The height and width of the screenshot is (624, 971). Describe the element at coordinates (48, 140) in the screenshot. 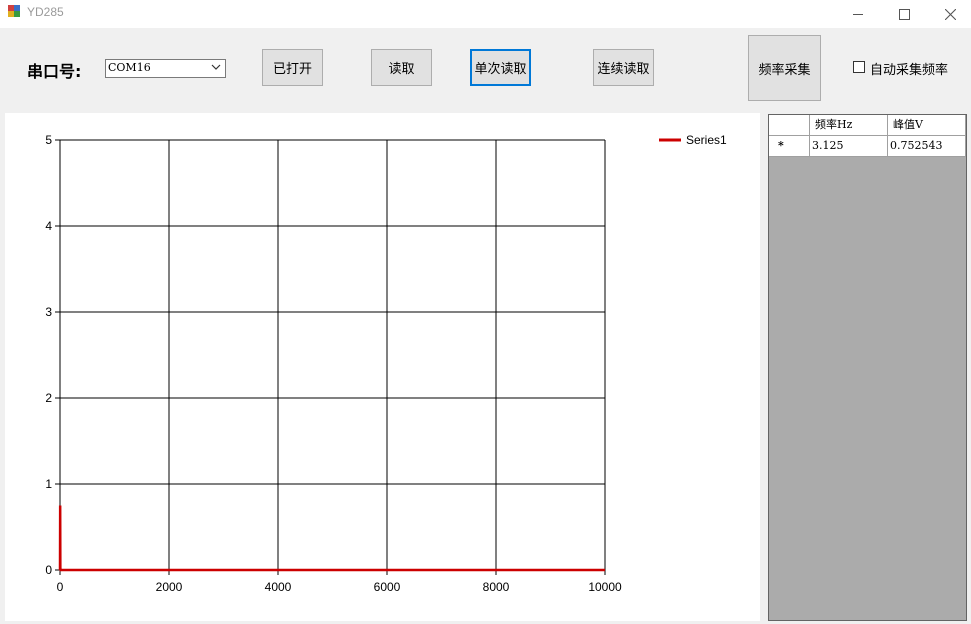

I see `y-tick-label: 5` at that location.